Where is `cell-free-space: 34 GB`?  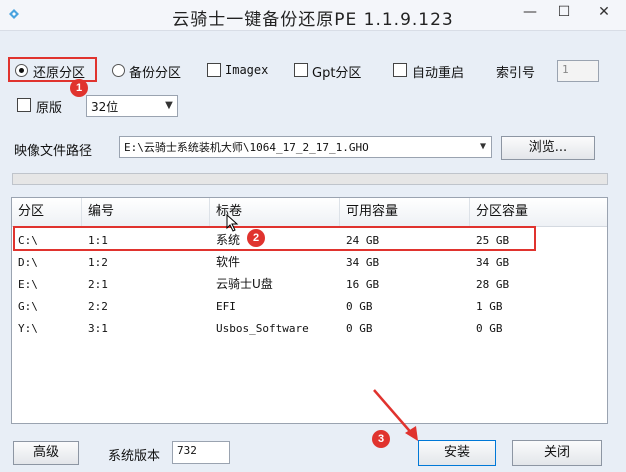 cell-free-space: 34 GB is located at coordinates (363, 262).